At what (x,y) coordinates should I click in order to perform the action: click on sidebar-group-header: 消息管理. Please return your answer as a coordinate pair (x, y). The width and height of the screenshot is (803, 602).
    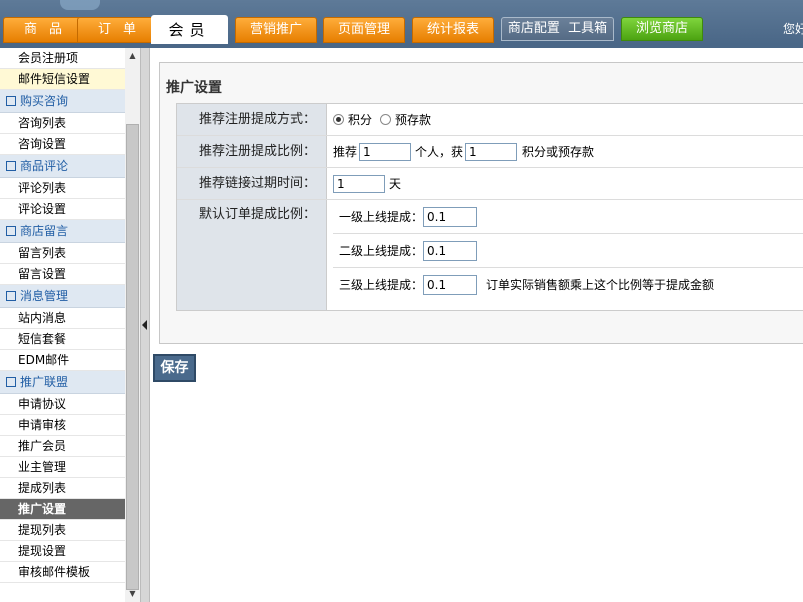
    Looking at the image, I should click on (62, 296).